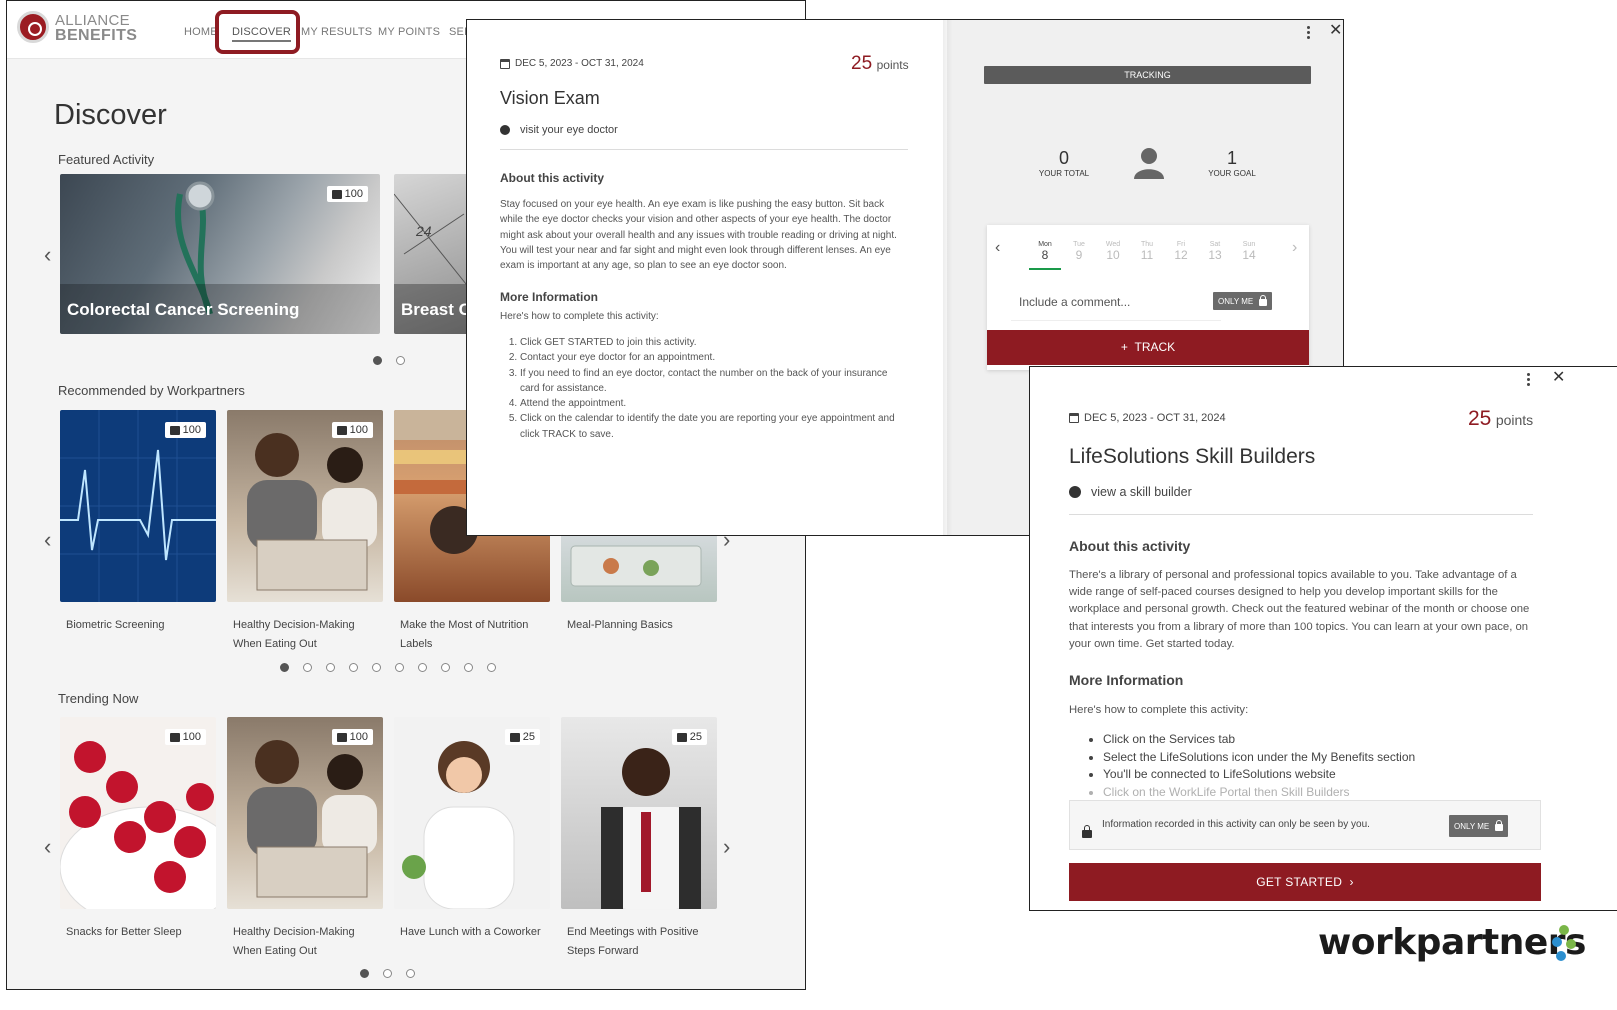 Image resolution: width=1617 pixels, height=1010 pixels. Describe the element at coordinates (726, 847) in the screenshot. I see `trending-next-arrow-icon: ›` at that location.